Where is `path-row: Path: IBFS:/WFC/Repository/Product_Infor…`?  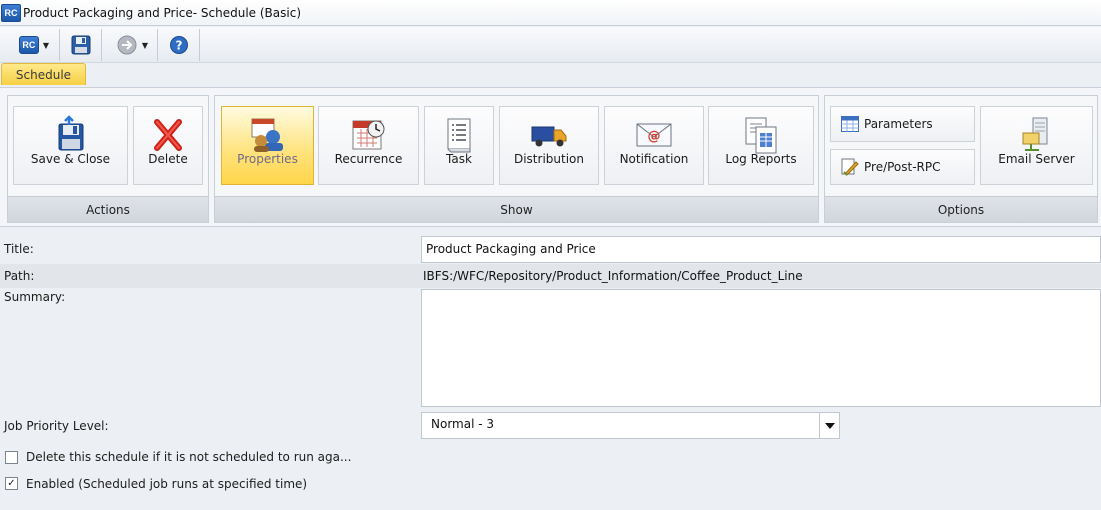
path-row: Path: IBFS:/WFC/Repository/Product_Infor… is located at coordinates (550, 276).